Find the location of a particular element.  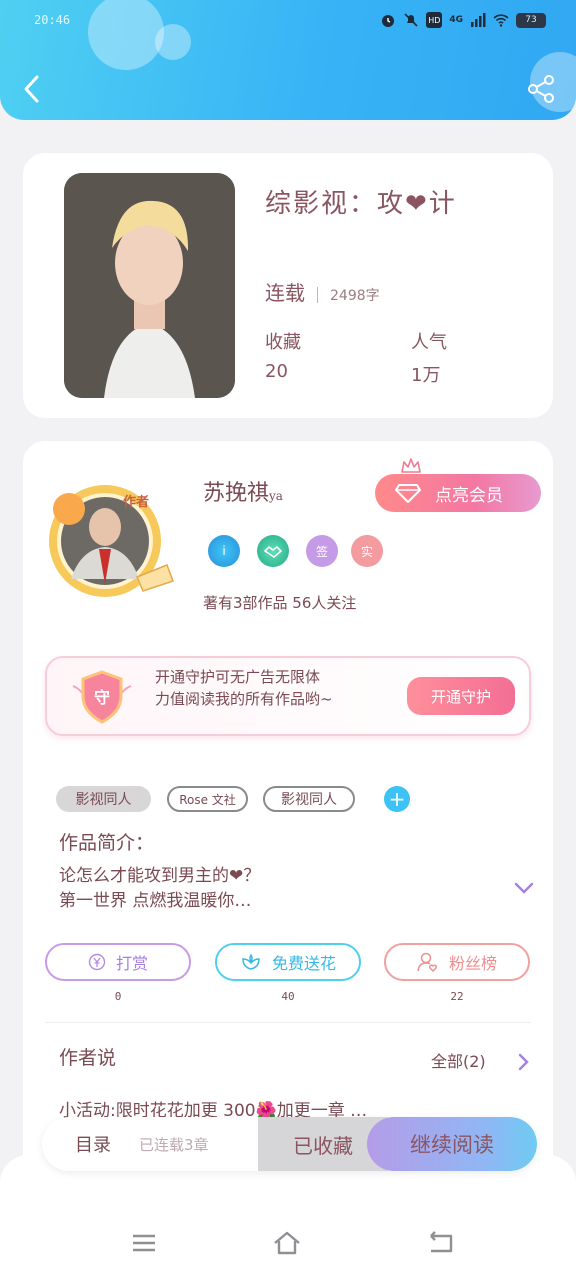

chevron-down-icon is located at coordinates (524, 888).